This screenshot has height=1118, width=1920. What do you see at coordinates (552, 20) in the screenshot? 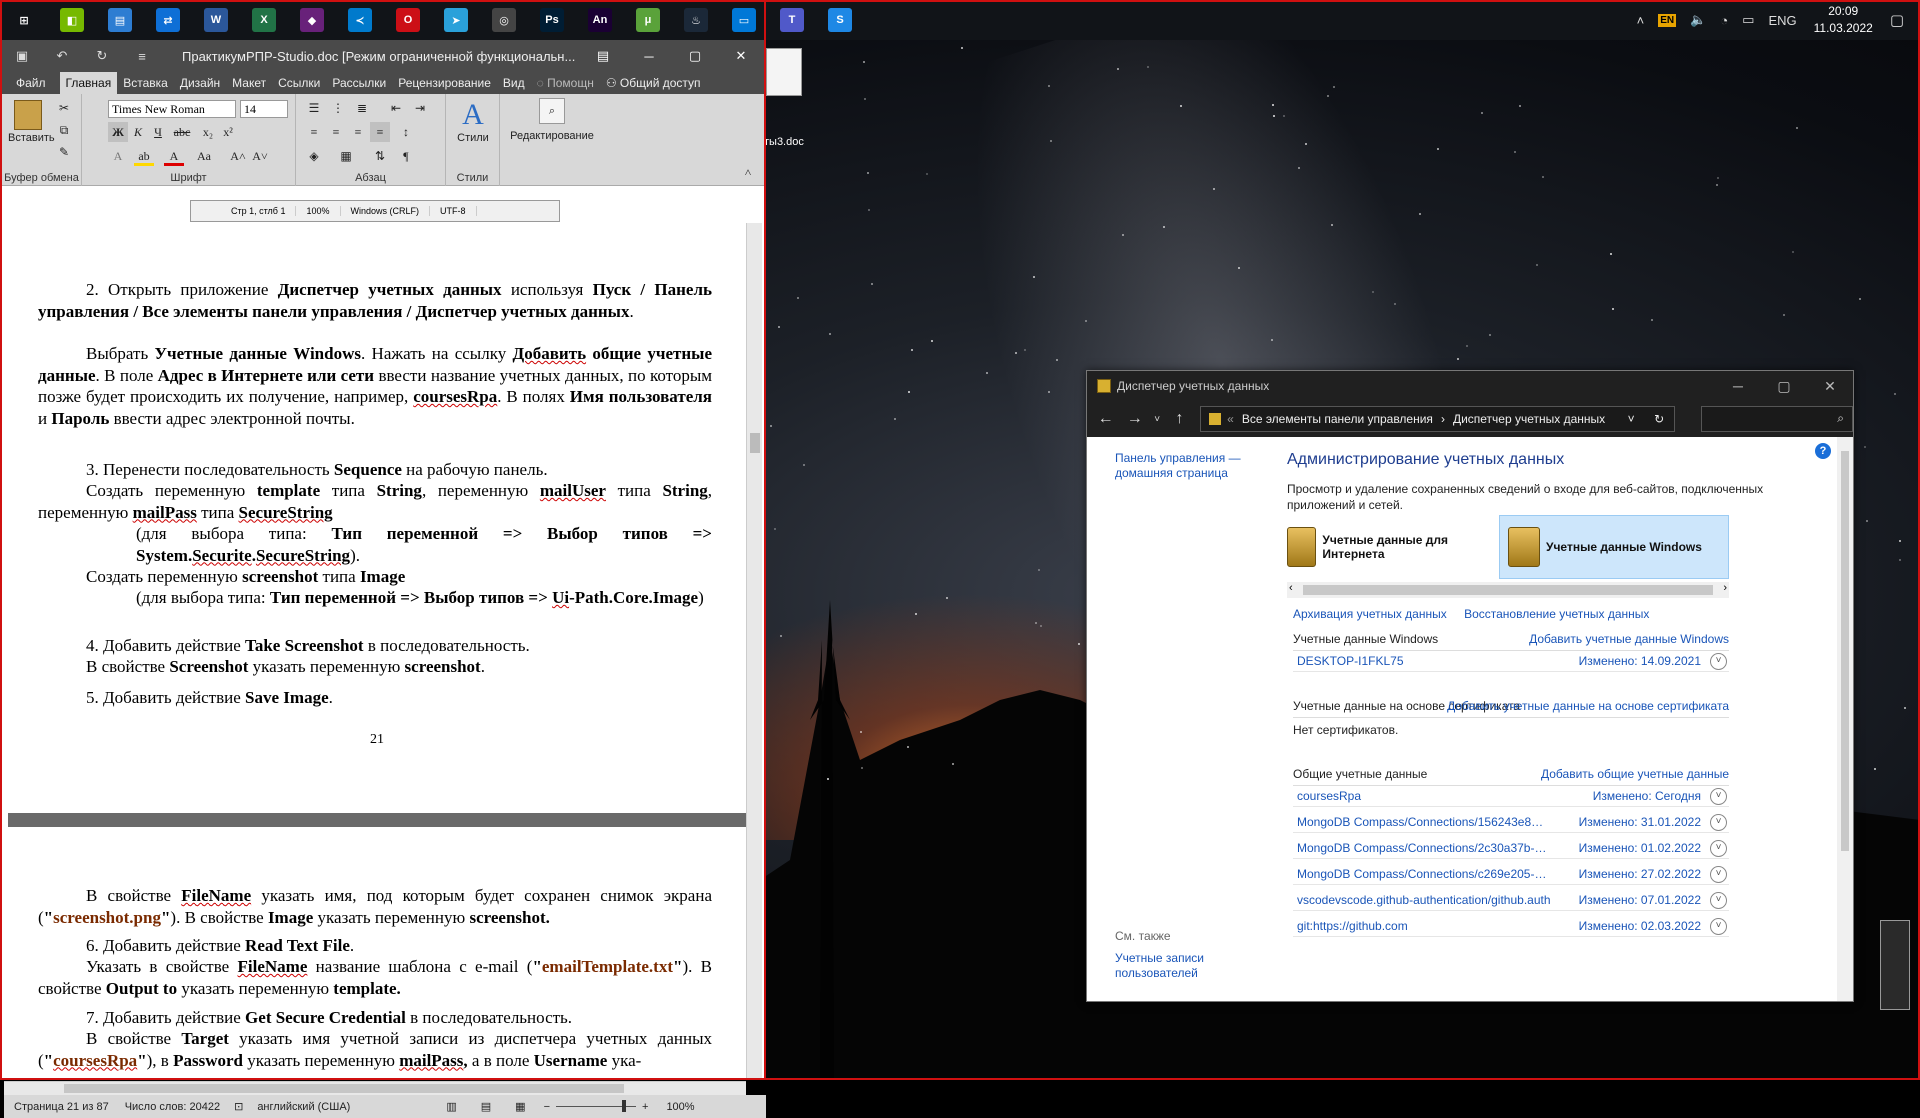
I see `taskbar-app: Ps` at bounding box center [552, 20].